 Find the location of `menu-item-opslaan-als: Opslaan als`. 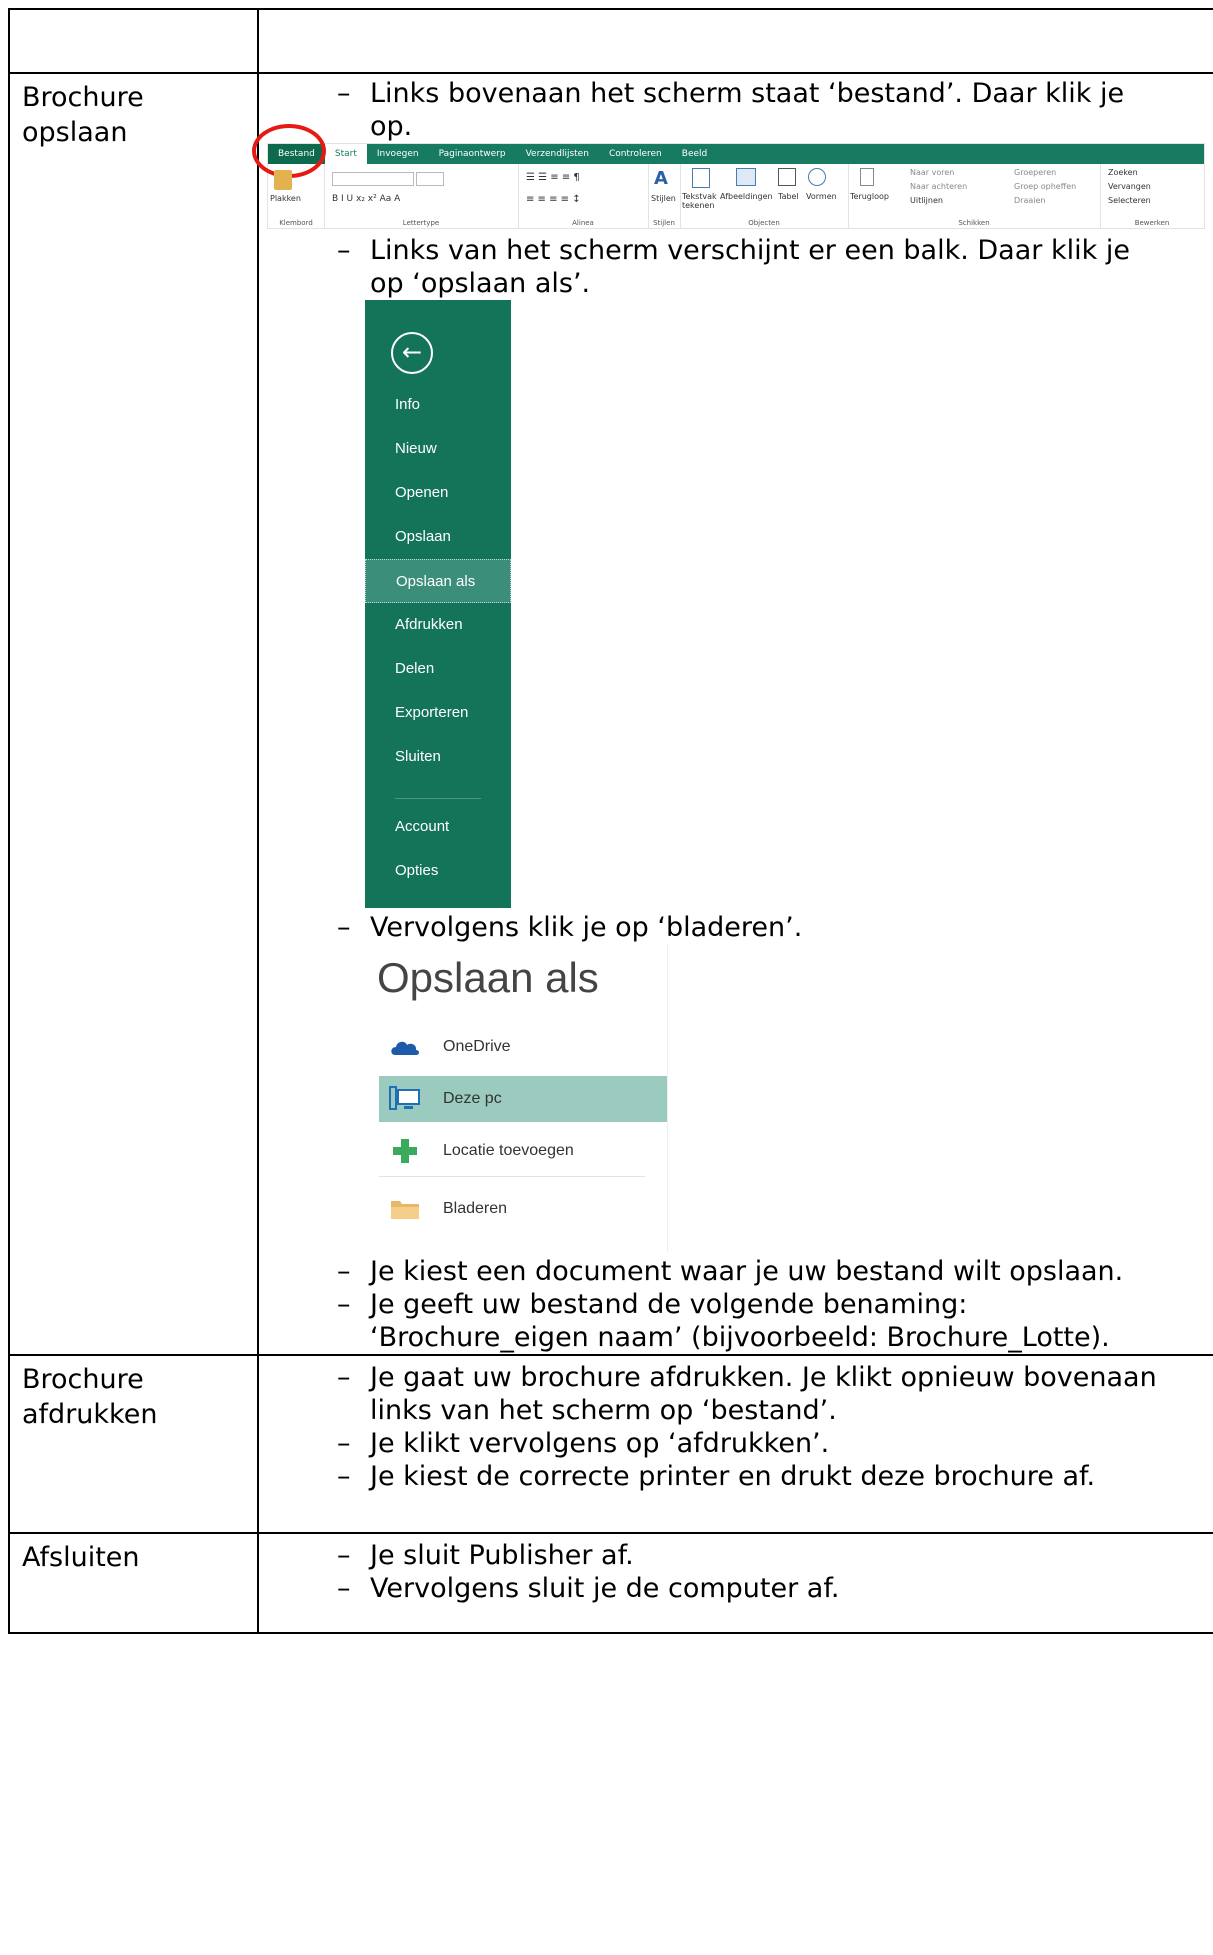

menu-item-opslaan-als: Opslaan als is located at coordinates (438, 581).